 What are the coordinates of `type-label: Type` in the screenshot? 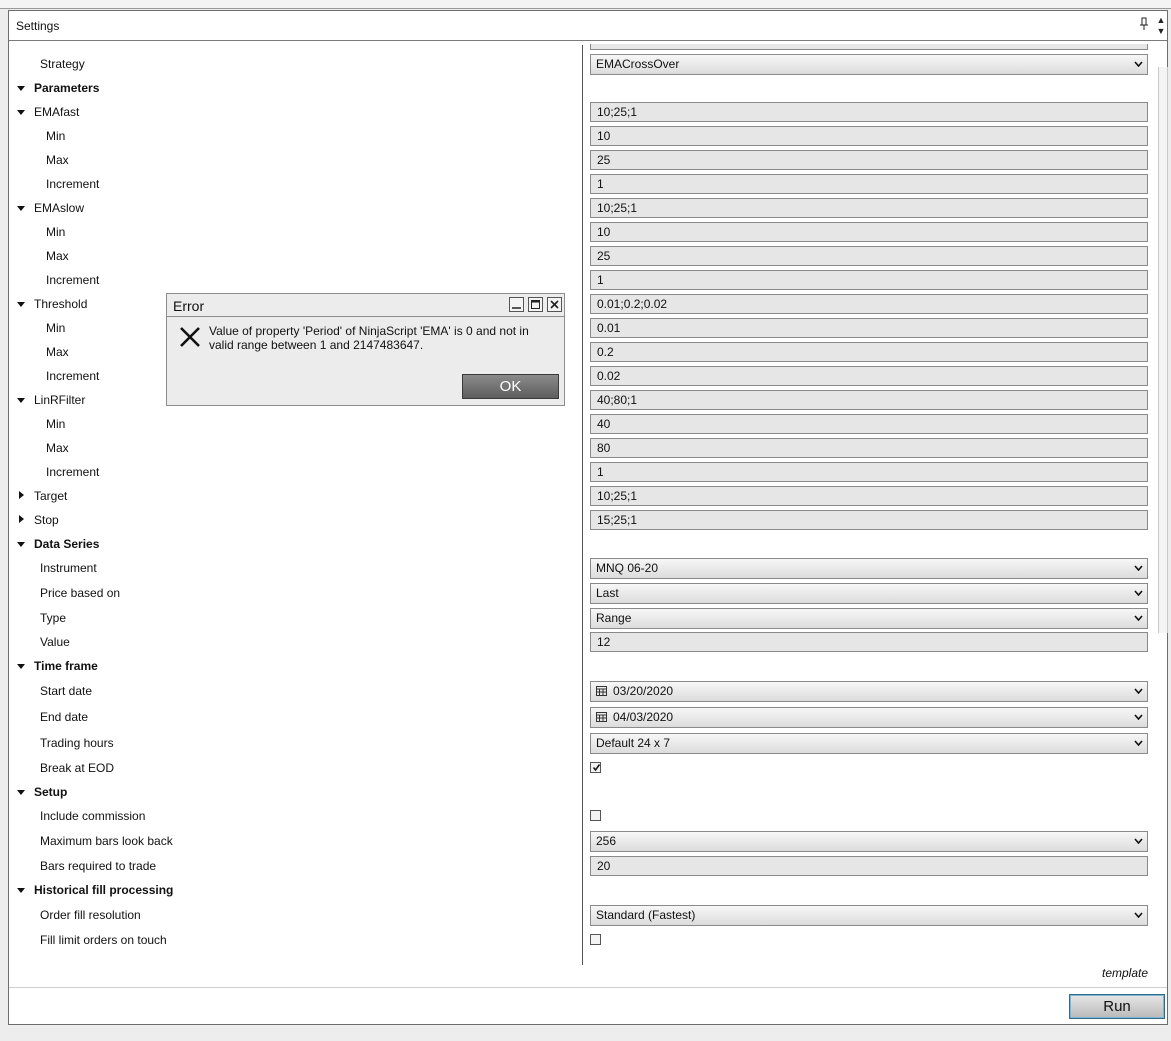 It's located at (53, 618).